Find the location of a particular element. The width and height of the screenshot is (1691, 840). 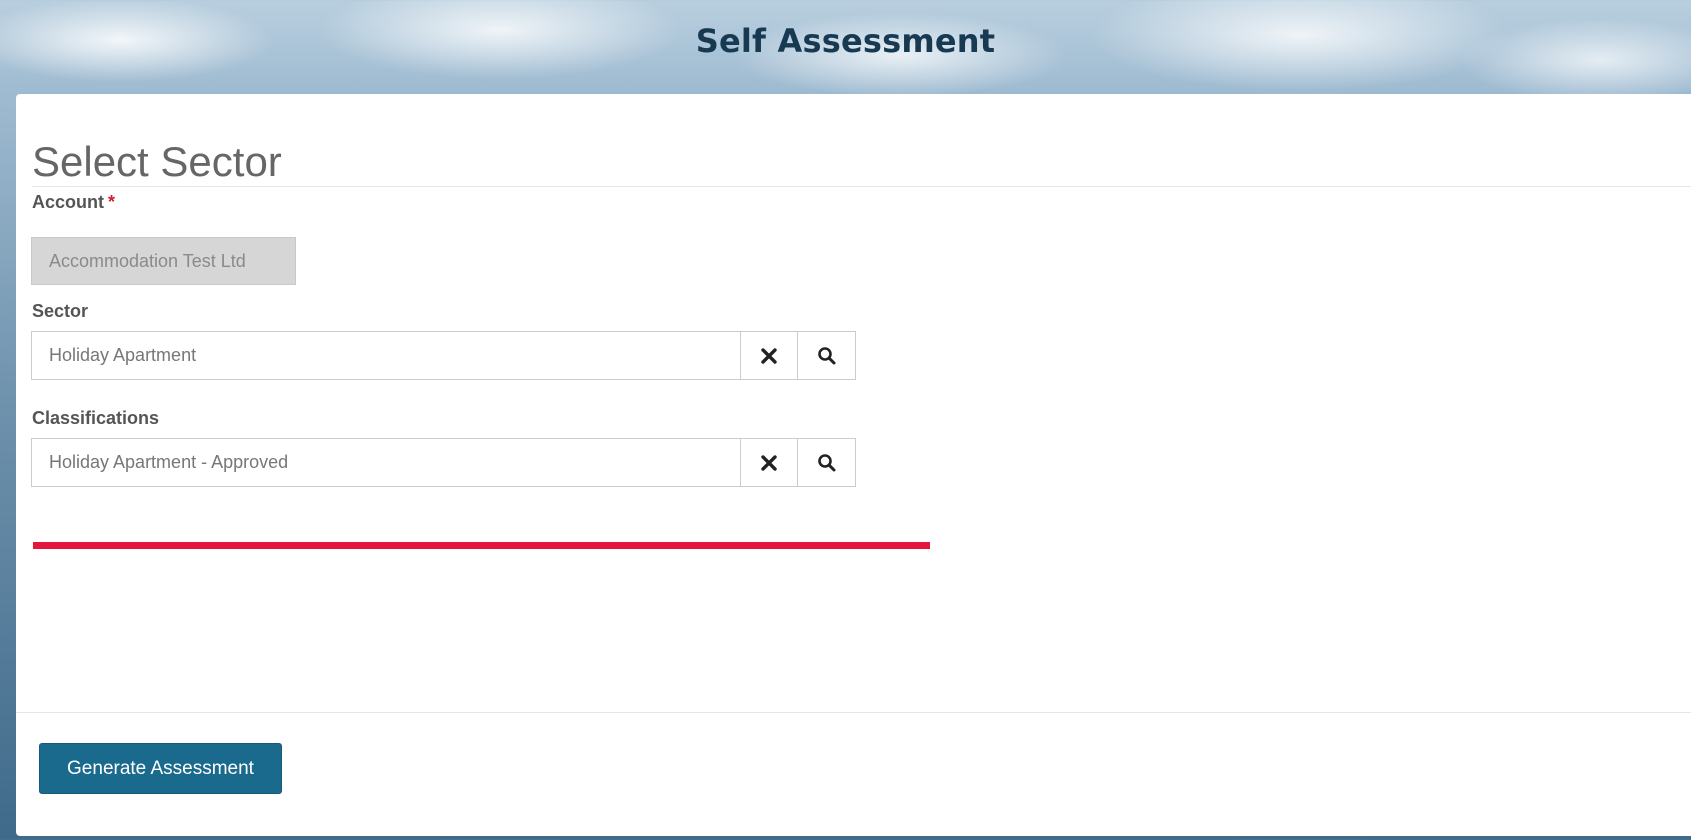

sector-input is located at coordinates (385, 355).